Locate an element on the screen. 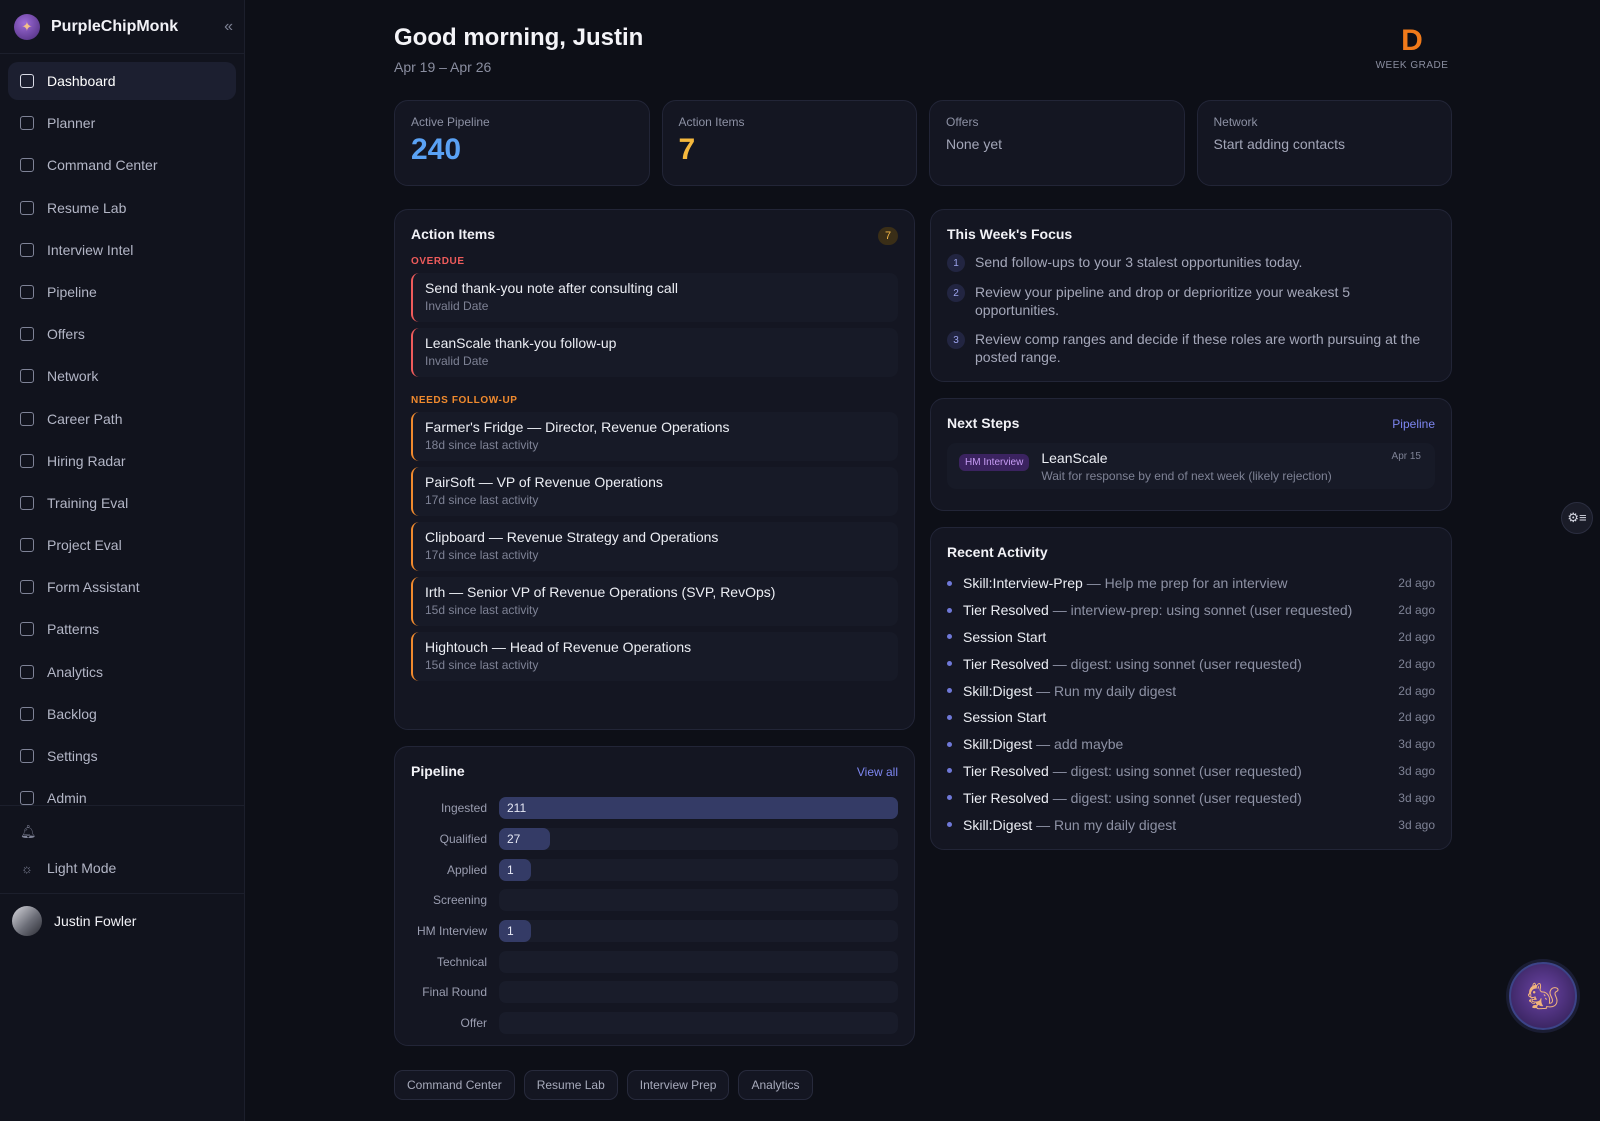  pipeline-row: Offer is located at coordinates (654, 1023).